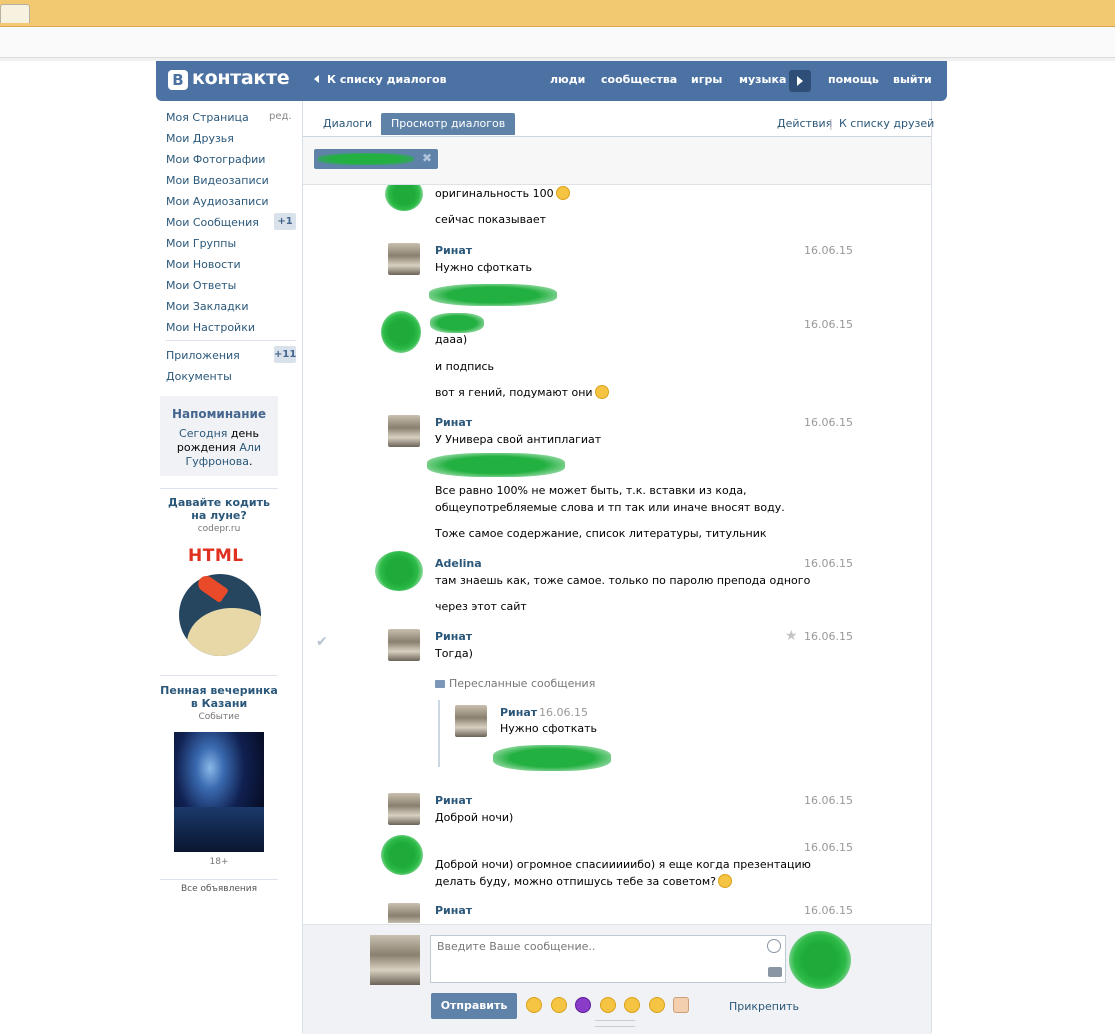 This screenshot has height=1034, width=1115. What do you see at coordinates (448, 124) in the screenshot?
I see `tab-view-dialogs: Просмотр диалогов` at bounding box center [448, 124].